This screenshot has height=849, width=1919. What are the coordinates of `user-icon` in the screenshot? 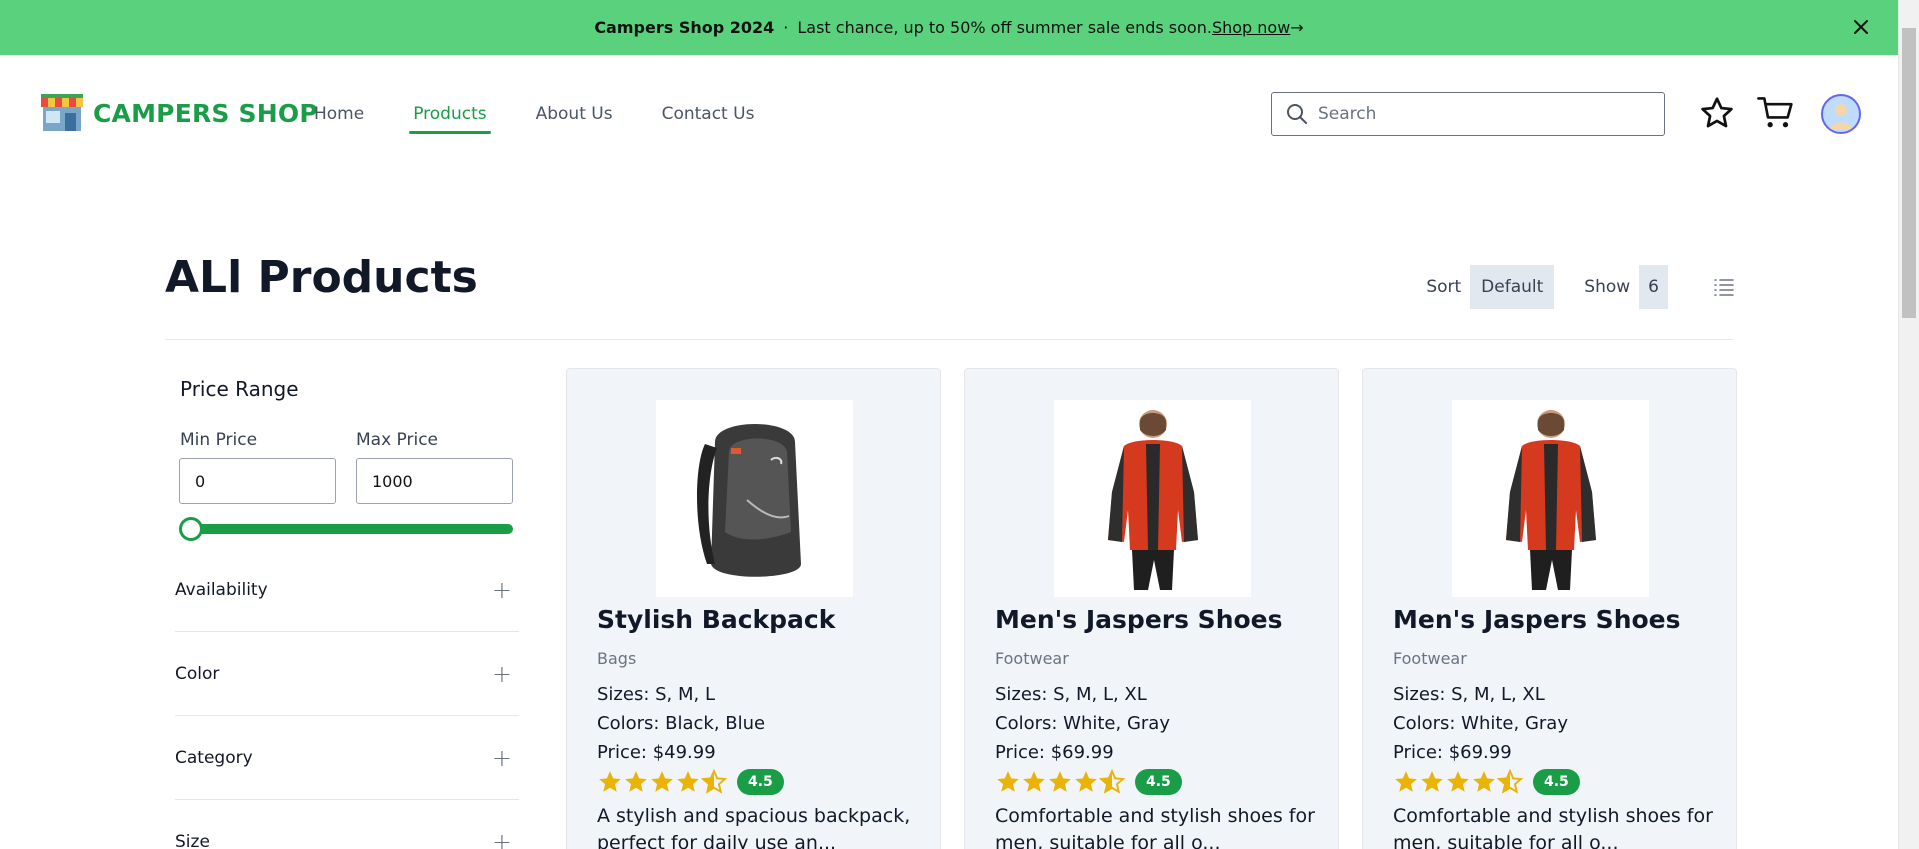 It's located at (1841, 117).